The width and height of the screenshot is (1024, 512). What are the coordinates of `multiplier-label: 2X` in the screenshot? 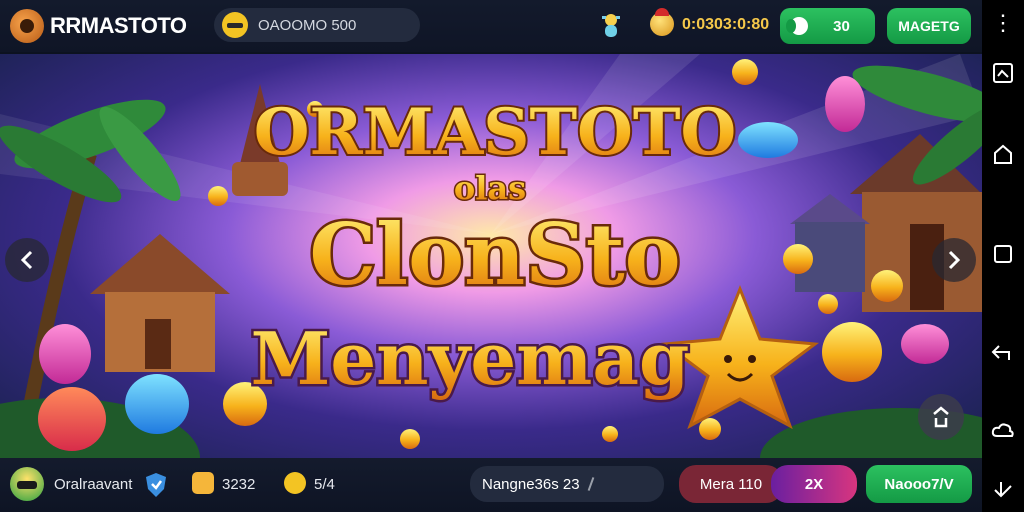 It's located at (814, 484).